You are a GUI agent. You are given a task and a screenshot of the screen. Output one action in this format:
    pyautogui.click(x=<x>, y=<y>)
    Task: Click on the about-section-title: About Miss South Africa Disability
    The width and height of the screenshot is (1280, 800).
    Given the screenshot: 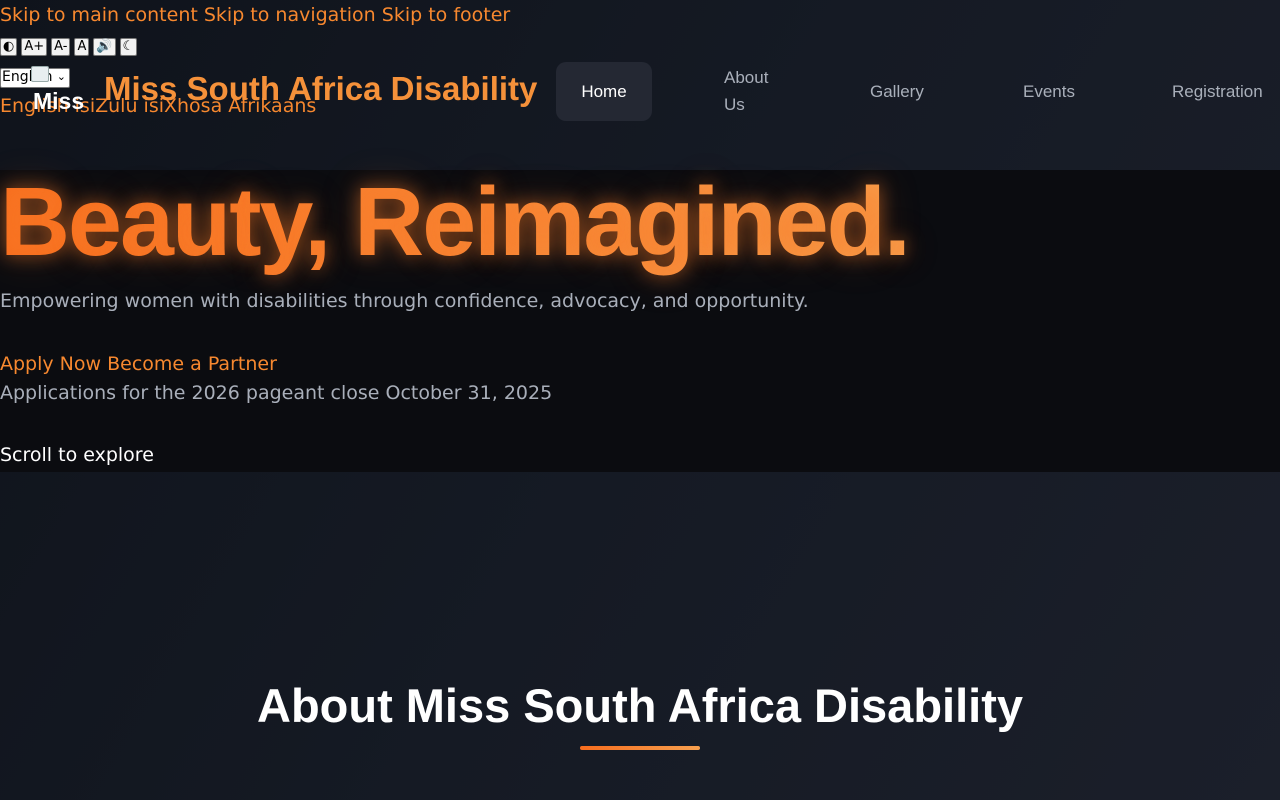 What is the action you would take?
    pyautogui.click(x=640, y=705)
    